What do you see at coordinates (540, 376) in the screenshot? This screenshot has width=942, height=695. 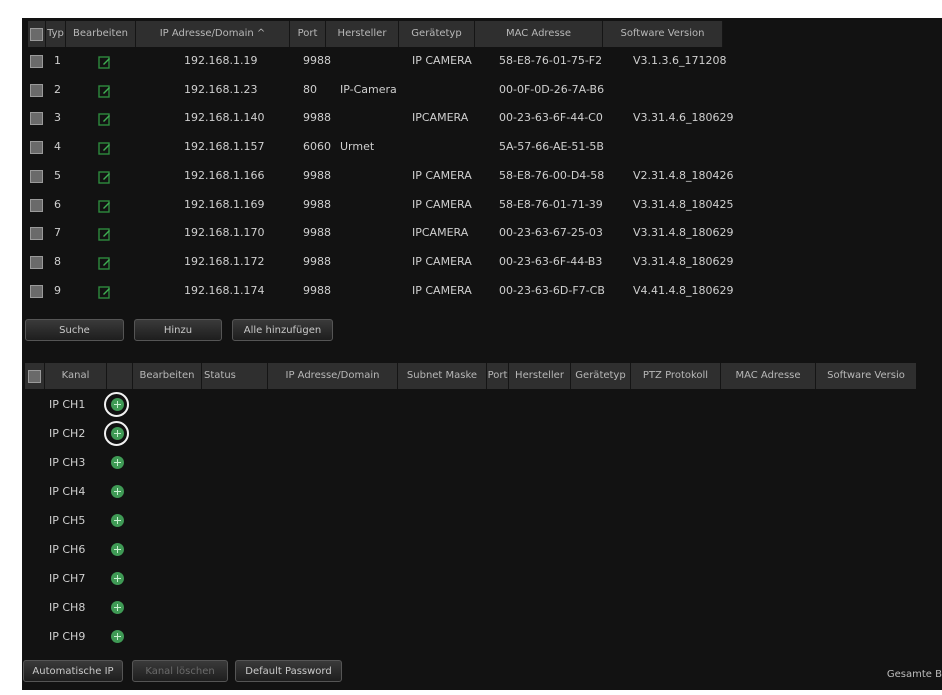 I see `col-header-channel-manufacturer: Hersteller` at bounding box center [540, 376].